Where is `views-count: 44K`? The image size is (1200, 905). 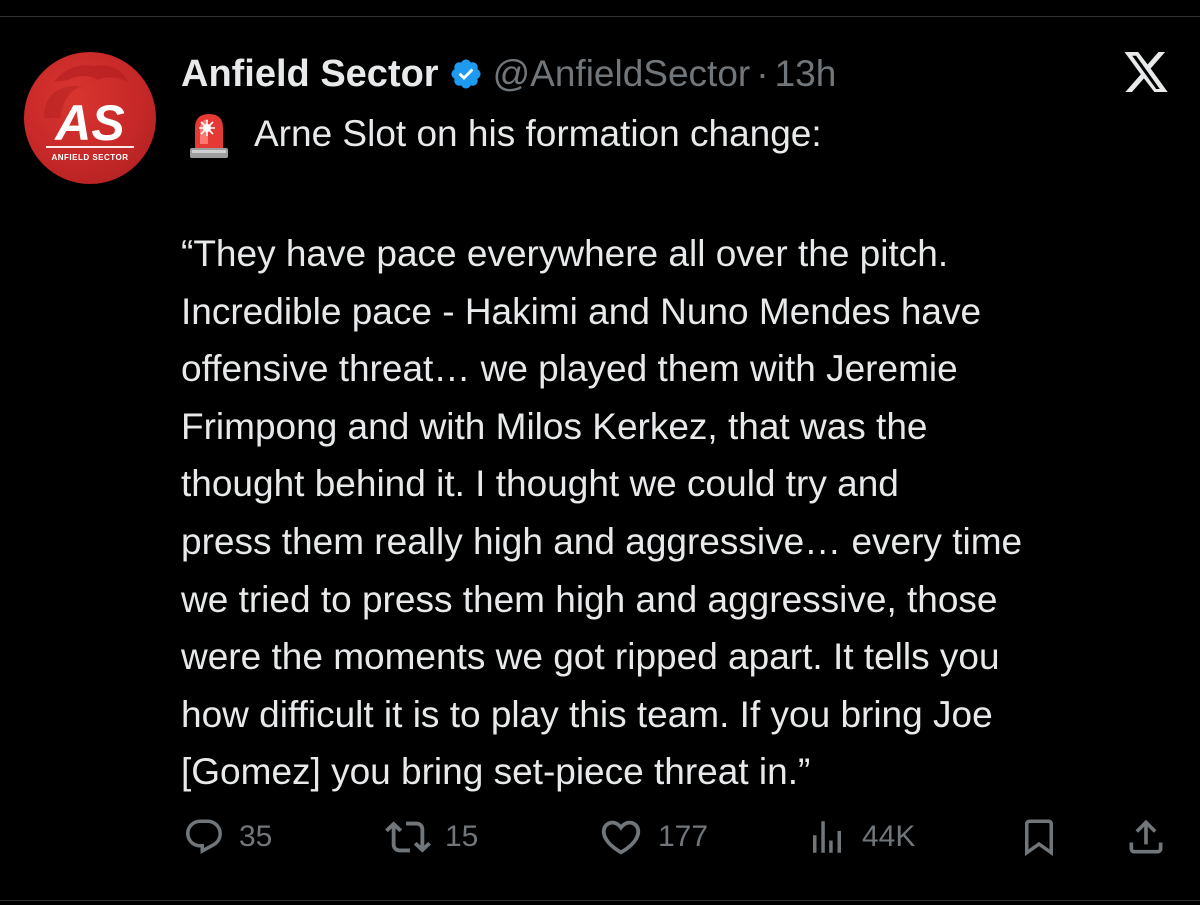
views-count: 44K is located at coordinates (889, 836).